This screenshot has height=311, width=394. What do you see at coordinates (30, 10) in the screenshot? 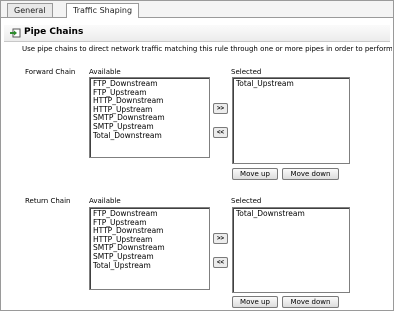
I see `tab-general: General` at bounding box center [30, 10].